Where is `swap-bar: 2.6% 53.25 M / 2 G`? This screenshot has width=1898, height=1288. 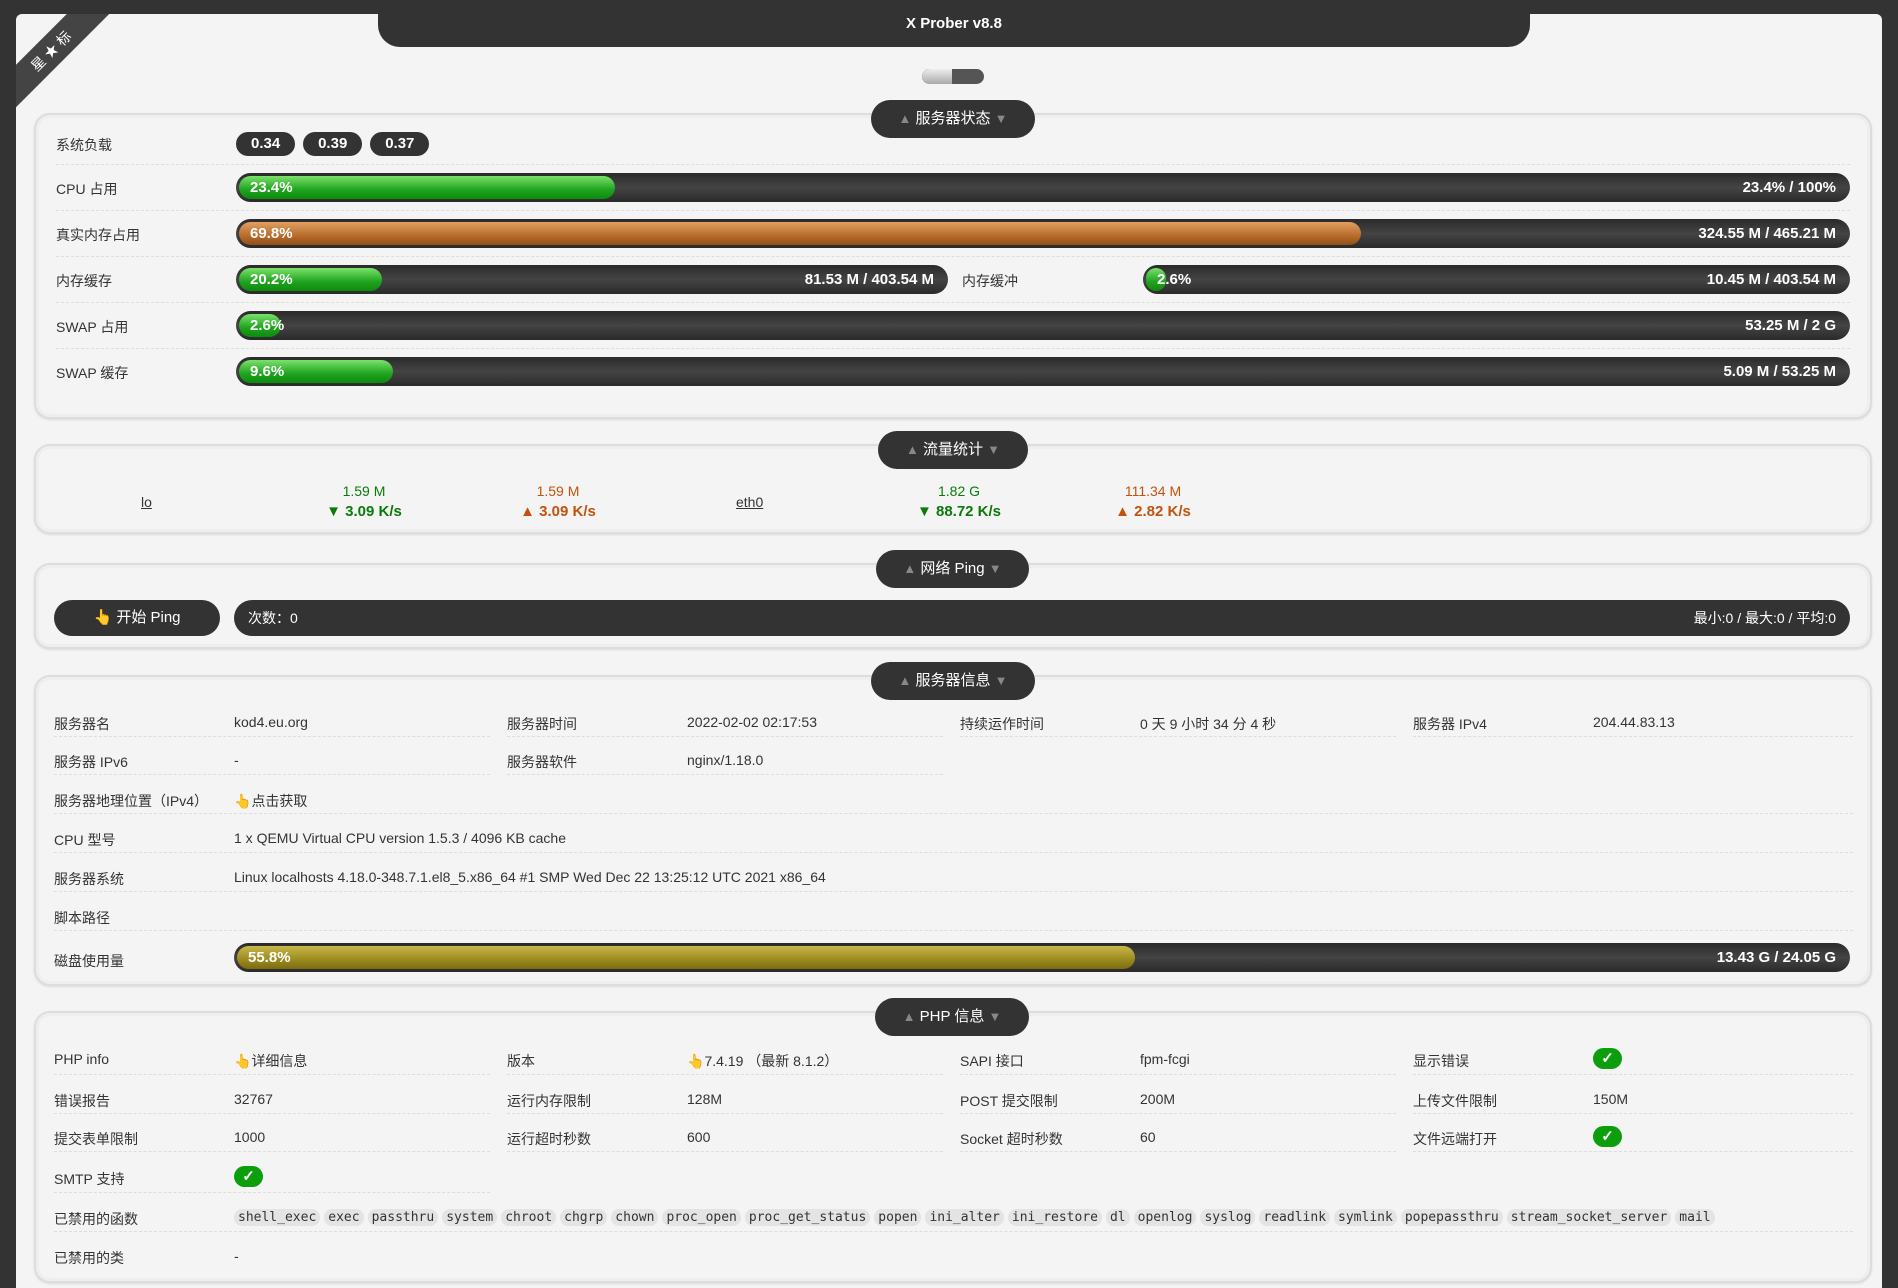
swap-bar: 2.6% 53.25 M / 2 G is located at coordinates (1043, 325).